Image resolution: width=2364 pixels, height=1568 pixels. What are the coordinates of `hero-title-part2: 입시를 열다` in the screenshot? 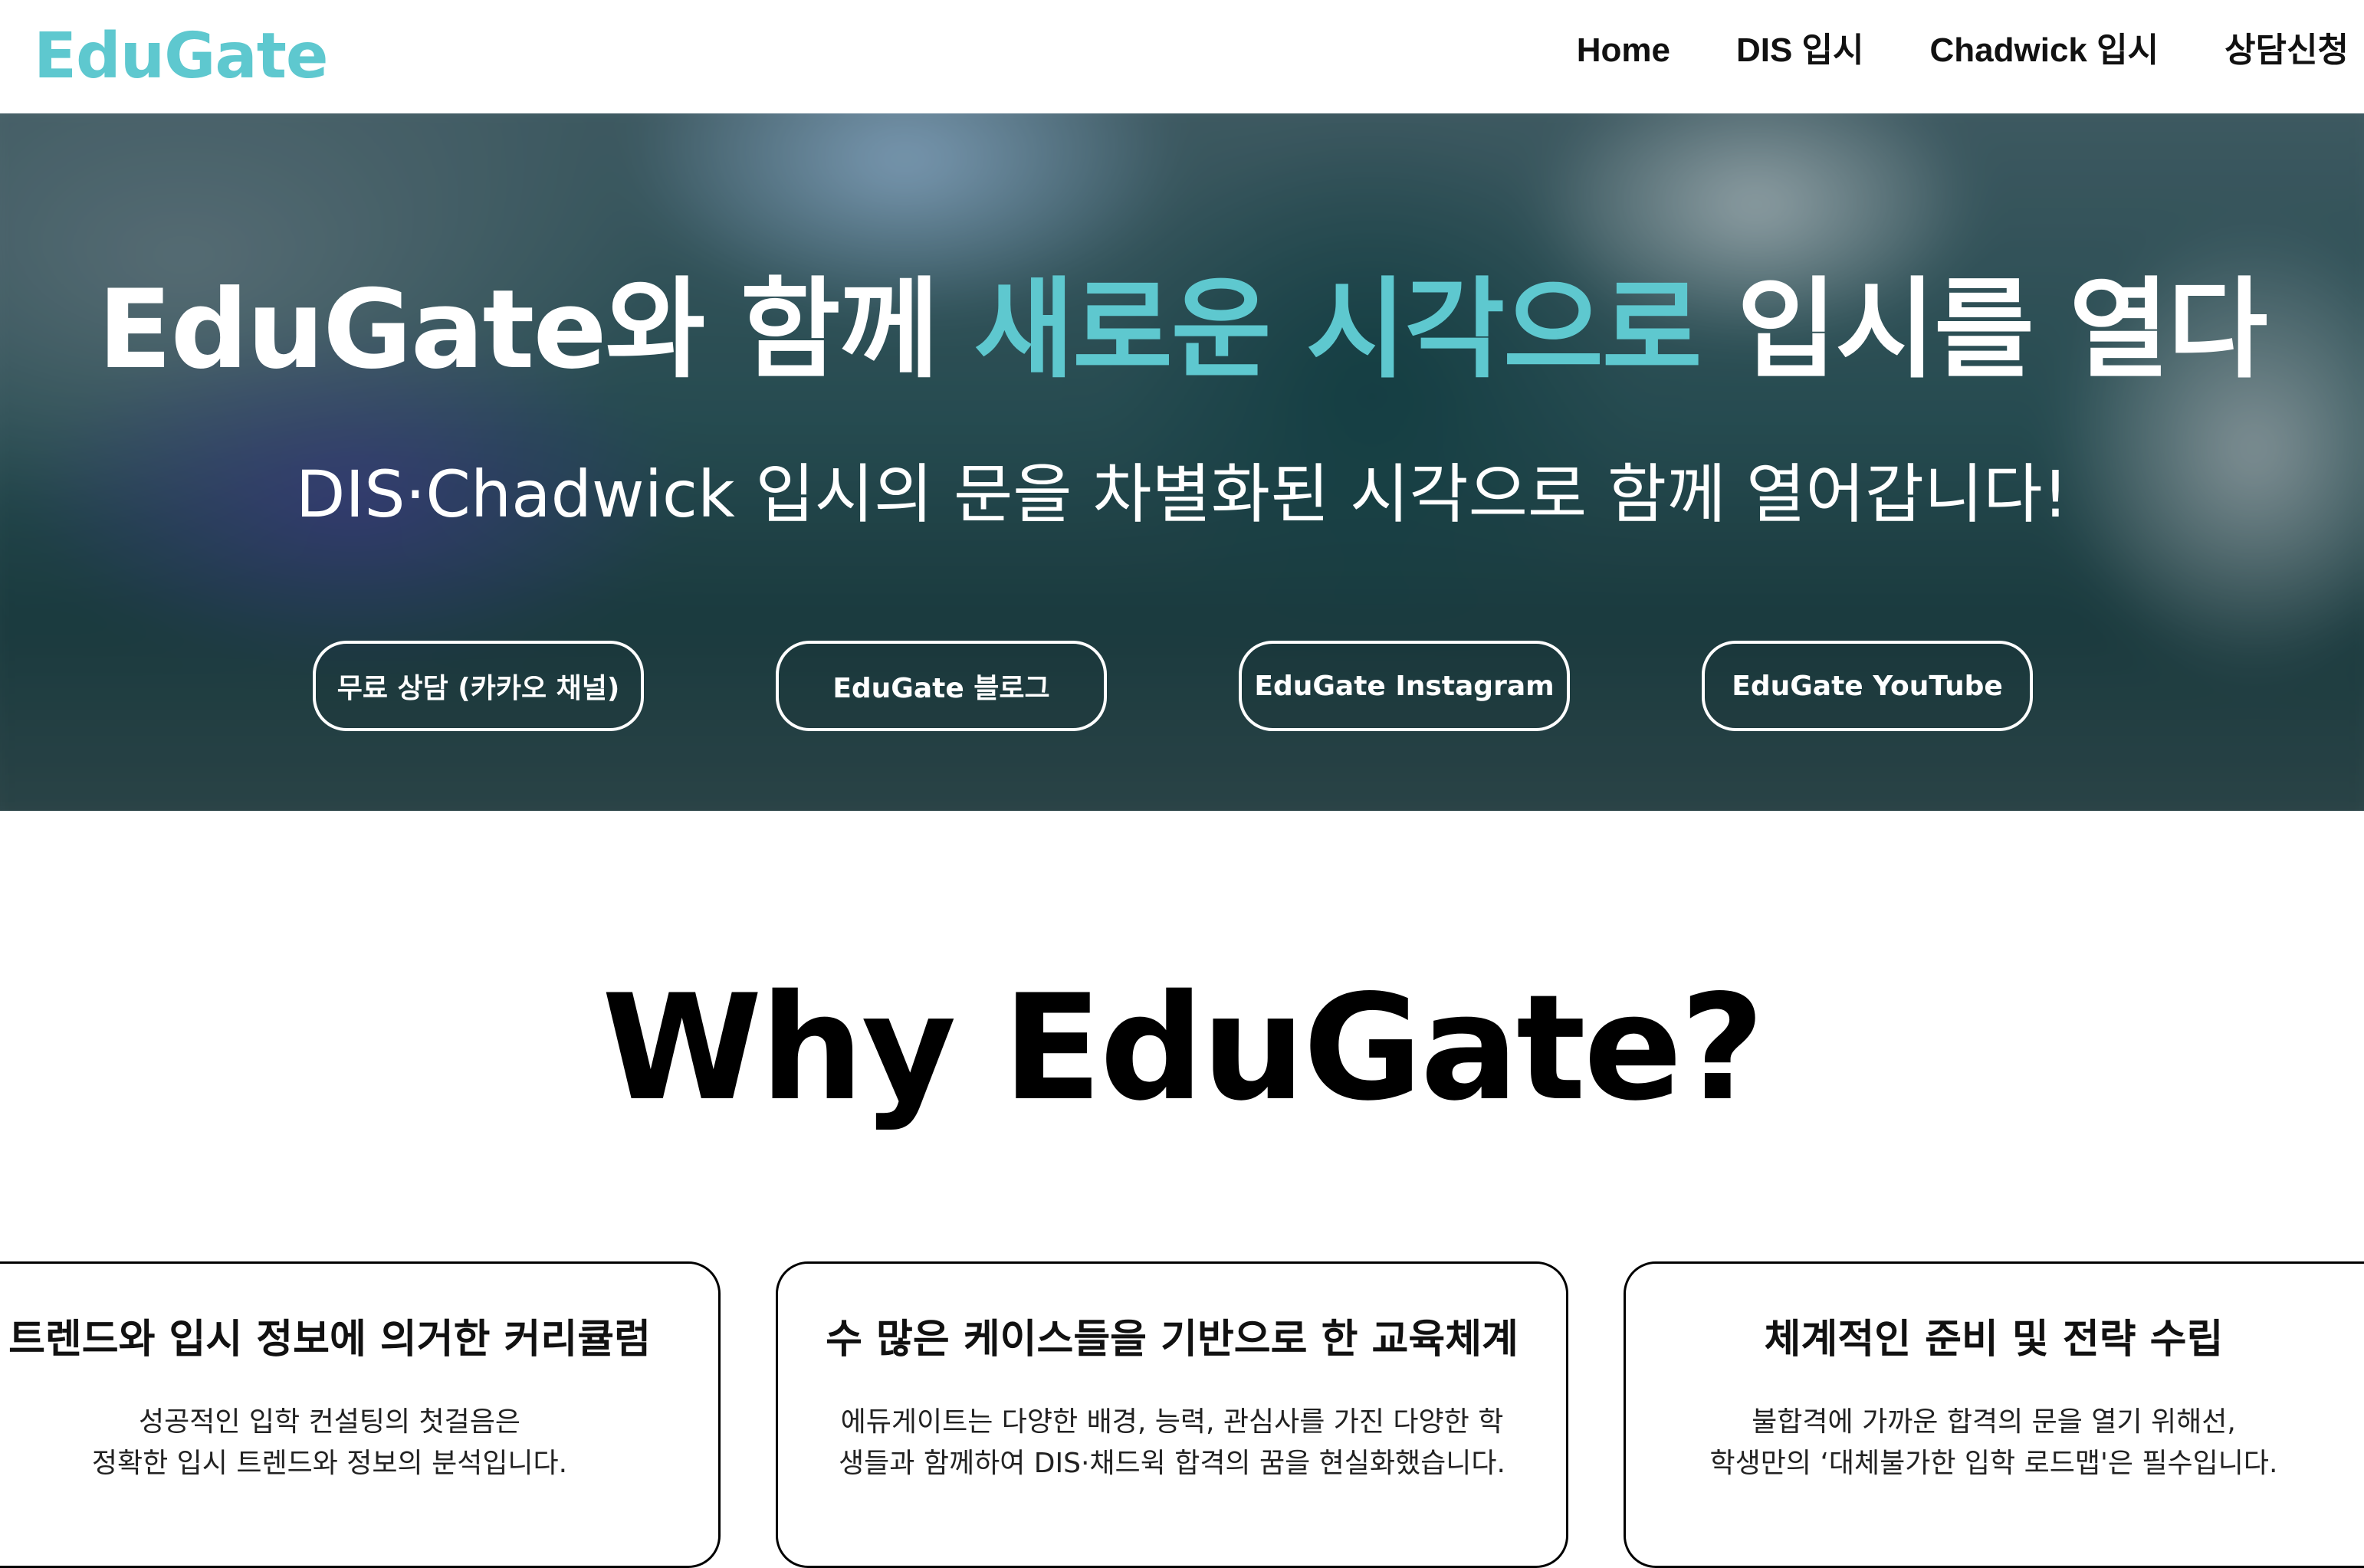 It's located at (1984, 330).